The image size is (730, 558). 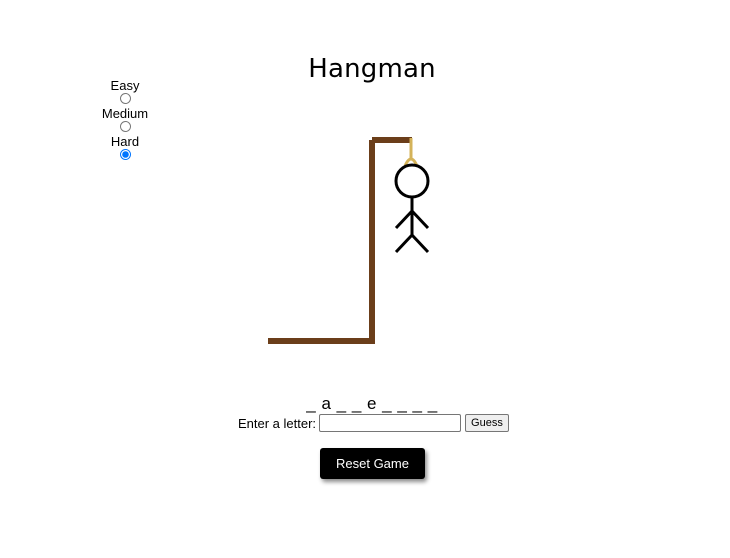 What do you see at coordinates (277, 423) in the screenshot?
I see `guess-label: Enter a letter:` at bounding box center [277, 423].